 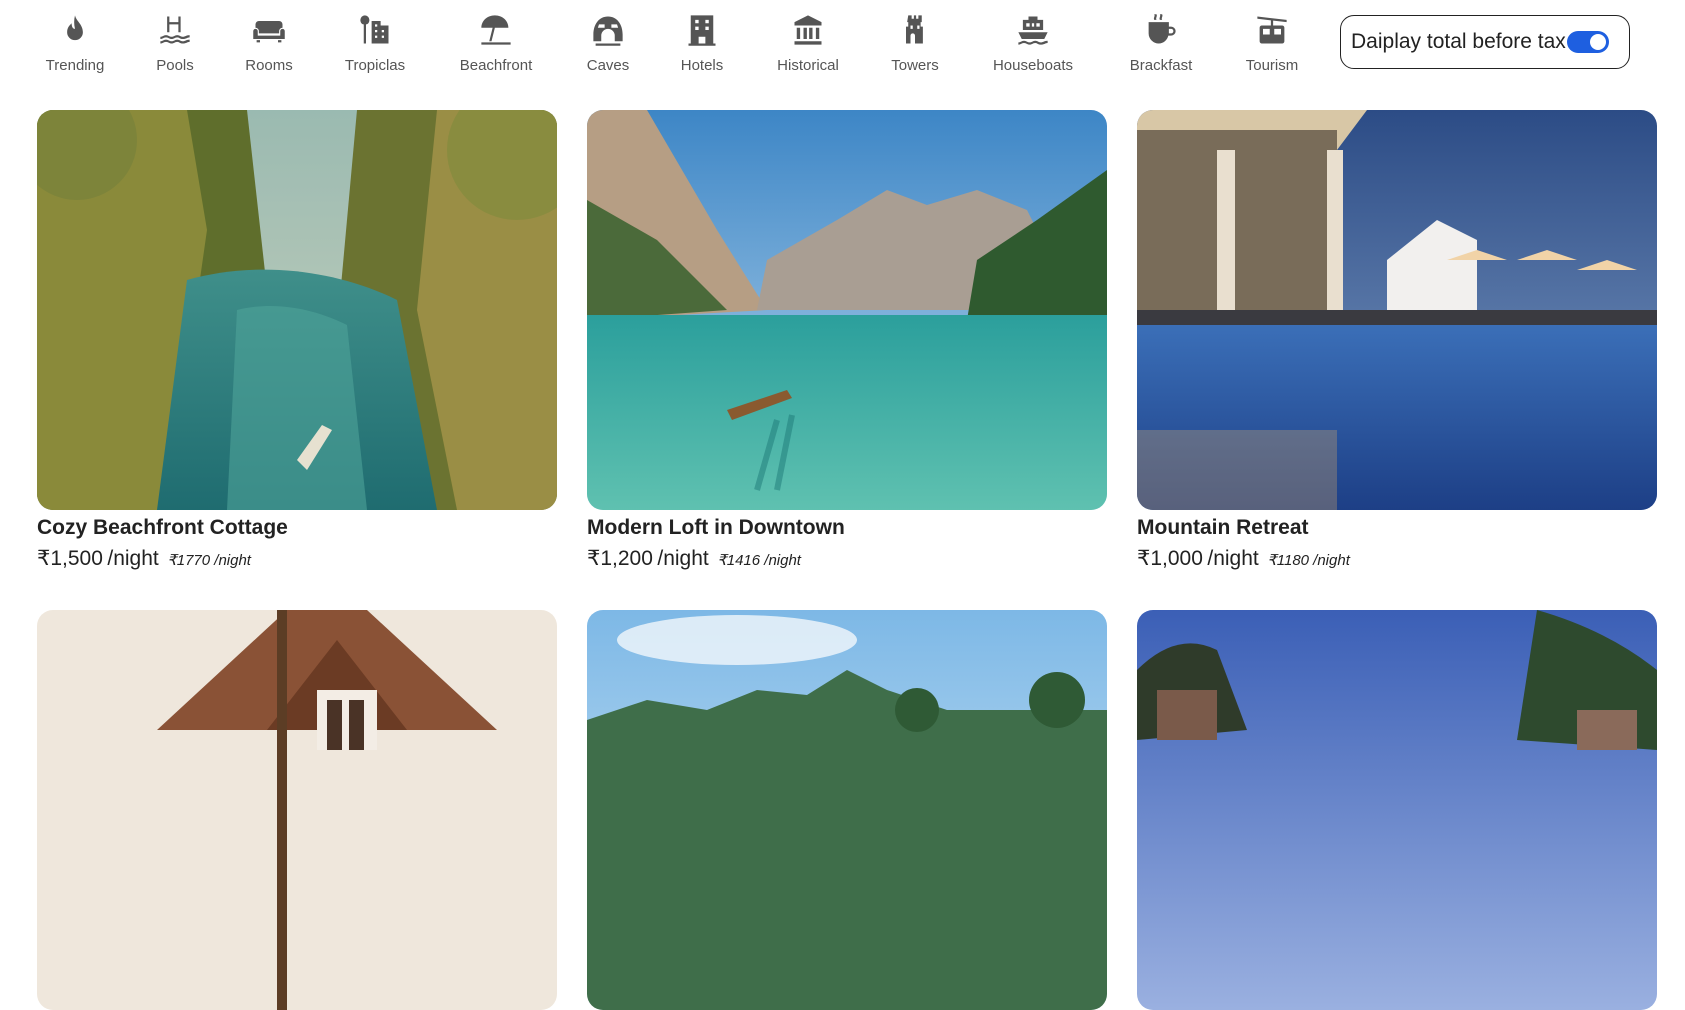 I want to click on cable-car-icon, so click(x=1272, y=30).